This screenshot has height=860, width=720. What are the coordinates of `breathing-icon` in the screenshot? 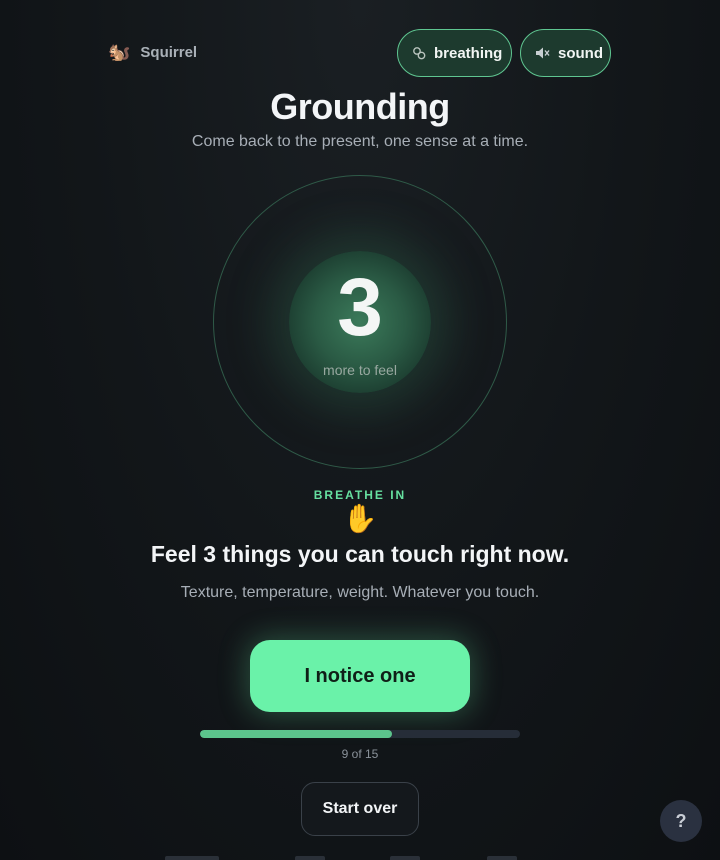 It's located at (419, 53).